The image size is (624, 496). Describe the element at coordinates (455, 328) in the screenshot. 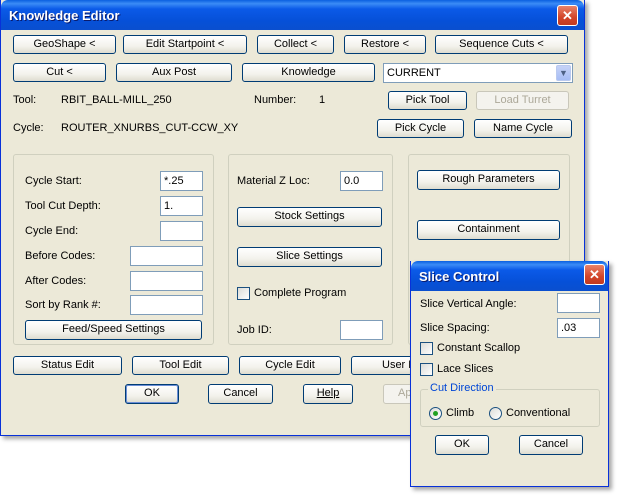

I see `slice-spacing-label: Slice Spacing:` at that location.